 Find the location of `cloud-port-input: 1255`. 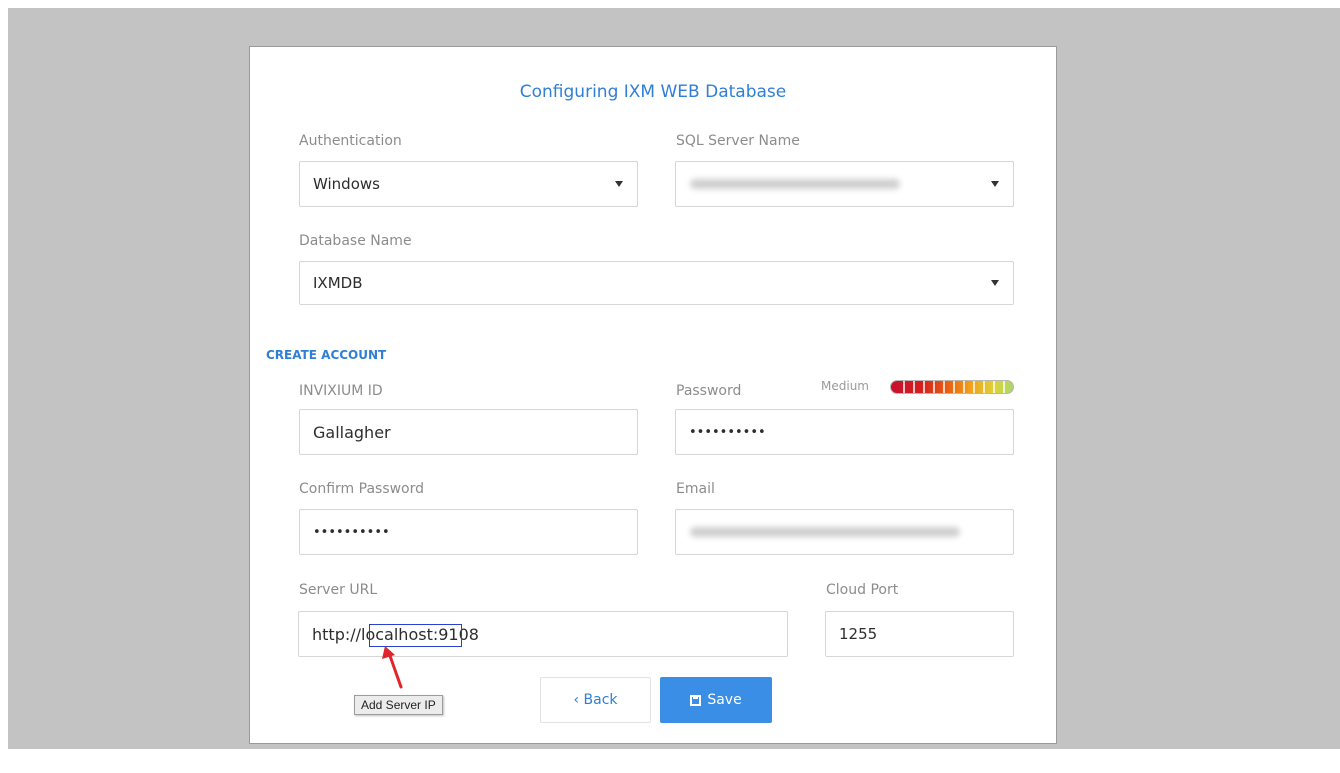

cloud-port-input: 1255 is located at coordinates (919, 634).